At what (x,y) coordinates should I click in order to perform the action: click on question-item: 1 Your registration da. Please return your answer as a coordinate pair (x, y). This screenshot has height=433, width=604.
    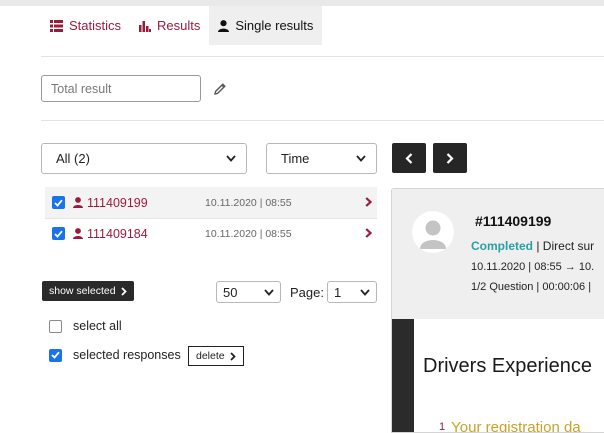
    Looking at the image, I should click on (510, 426).